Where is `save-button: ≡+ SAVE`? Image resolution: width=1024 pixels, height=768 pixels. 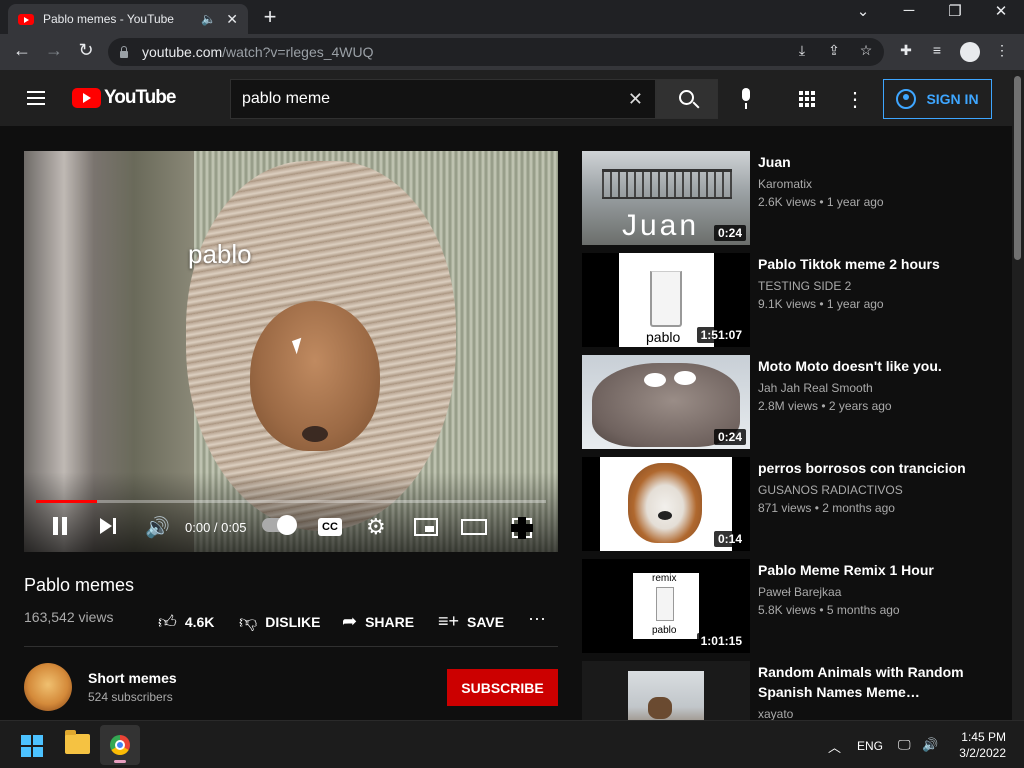
save-button: ≡+ SAVE is located at coordinates (471, 621).